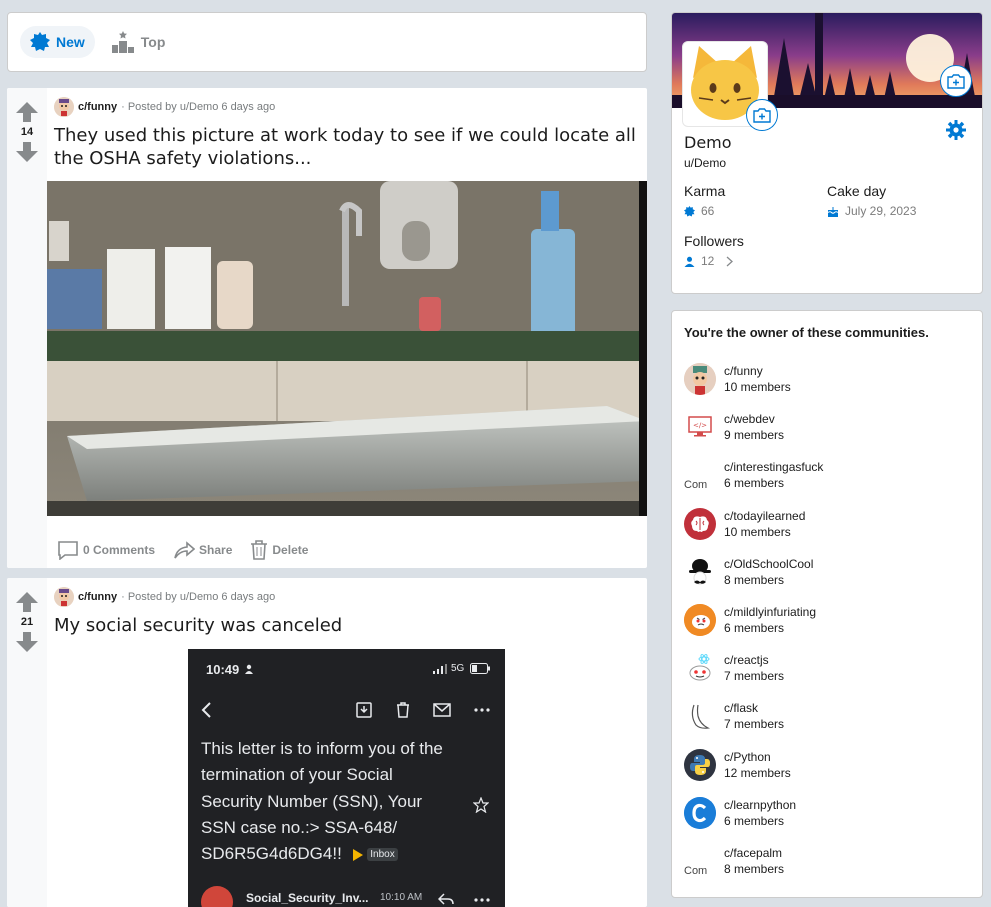  I want to click on sort-new-button: New, so click(57, 42).